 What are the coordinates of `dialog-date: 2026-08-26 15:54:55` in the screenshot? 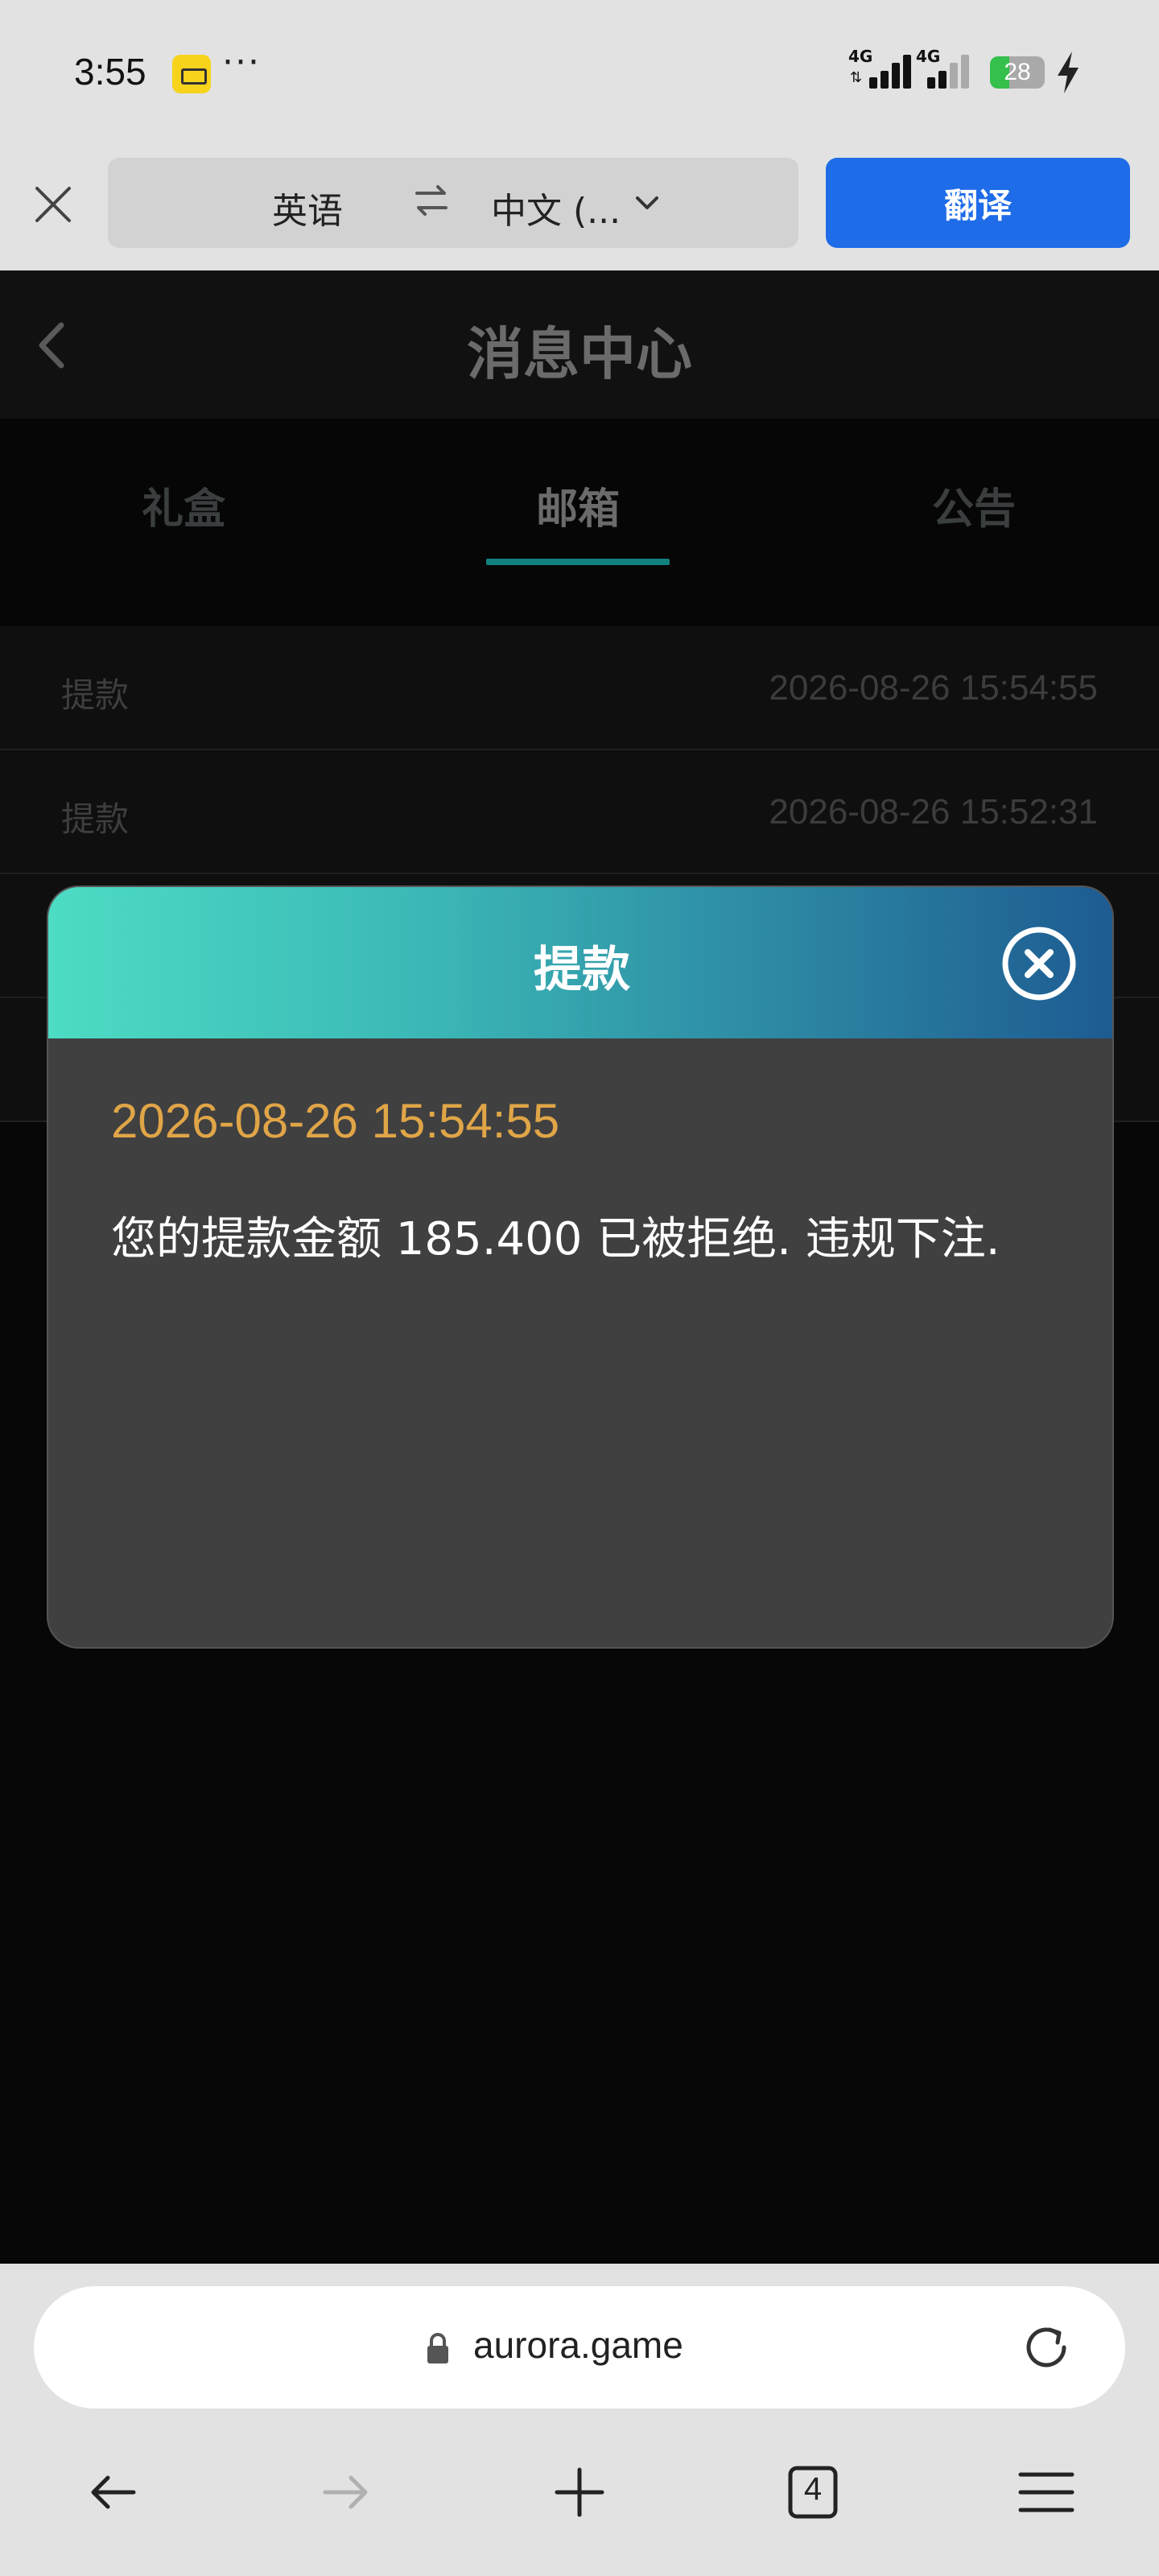 It's located at (335, 1121).